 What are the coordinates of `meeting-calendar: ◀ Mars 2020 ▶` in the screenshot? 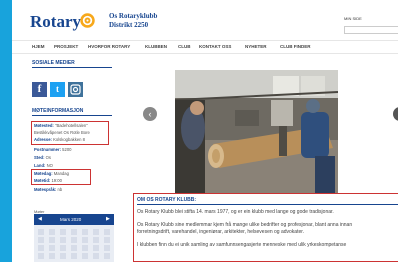 It's located at (74, 238).